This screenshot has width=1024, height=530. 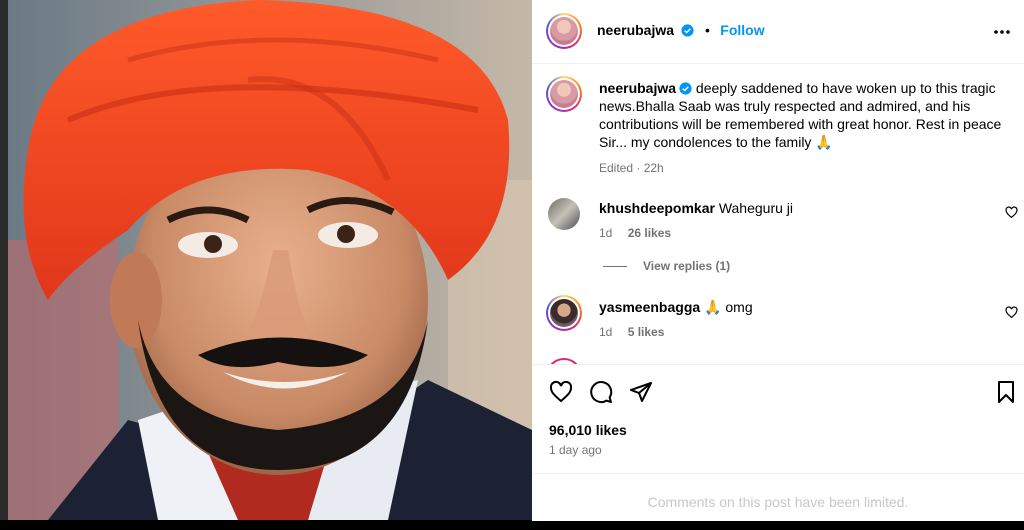 What do you see at coordinates (588, 430) in the screenshot?
I see `likes-count: 96,010 likes` at bounding box center [588, 430].